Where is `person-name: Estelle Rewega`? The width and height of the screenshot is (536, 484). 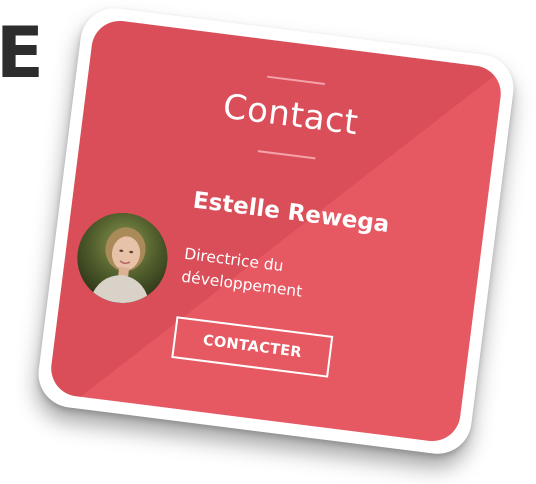
person-name: Estelle Rewega is located at coordinates (291, 213).